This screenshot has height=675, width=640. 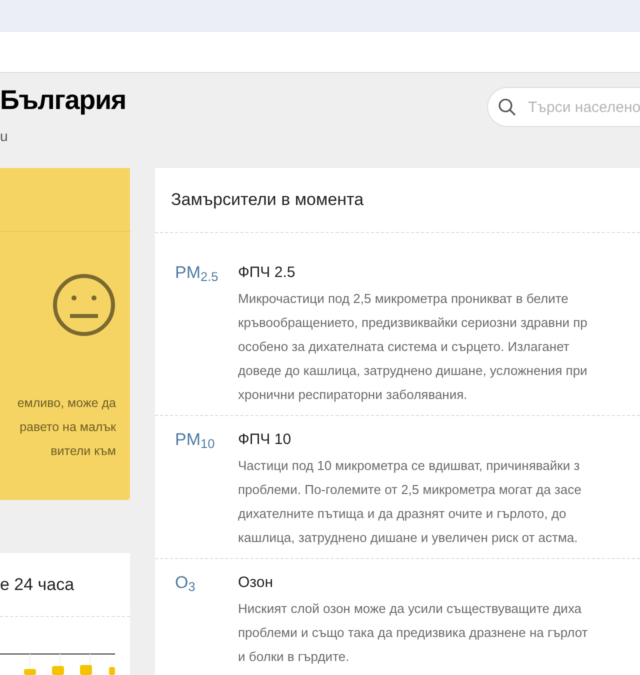 I want to click on pollutant-description: Частици под 10 микрометра се вдишват, причинявайки з проблеми. По-големите от 2,5 микрометра могат да засе дихателните пътища и да дразнят очите и гърлото, до кашлица, затруднено дишане и увеличен риск от астма., so click(x=410, y=502).